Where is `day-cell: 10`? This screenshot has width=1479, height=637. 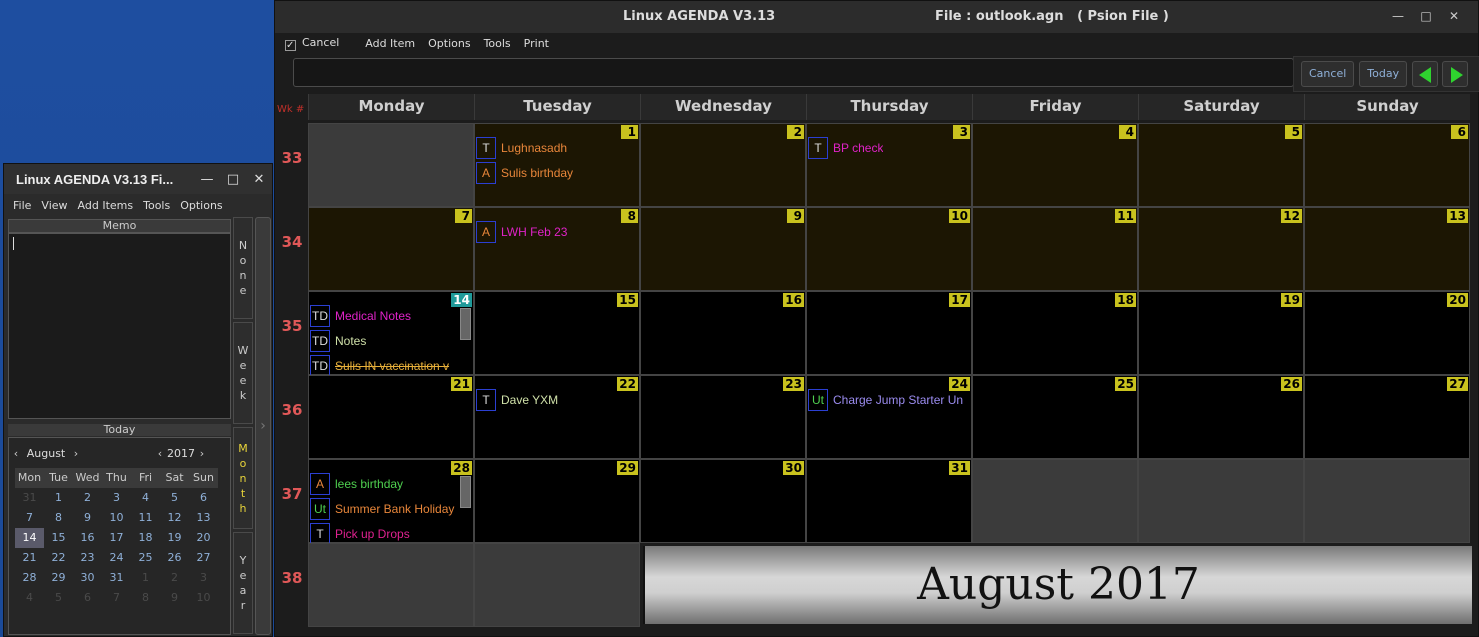 day-cell: 10 is located at coordinates (889, 249).